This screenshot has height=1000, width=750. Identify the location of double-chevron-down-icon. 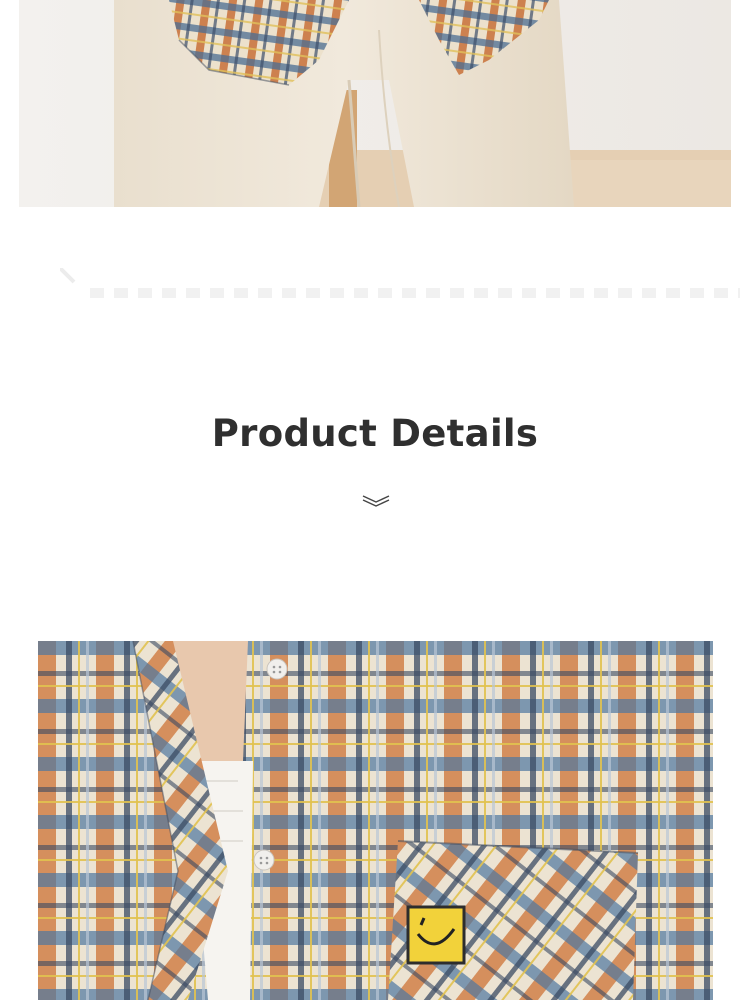
(376, 500).